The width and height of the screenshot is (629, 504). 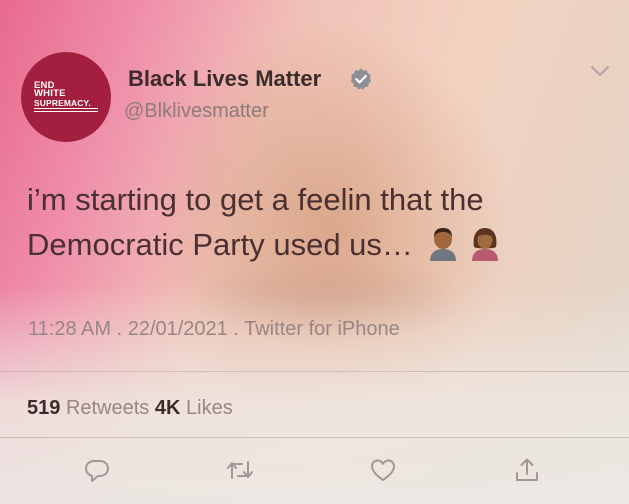 I want to click on heart-icon, so click(x=383, y=470).